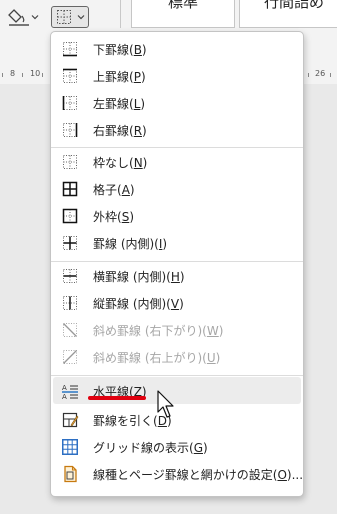 This screenshot has width=337, height=514. Describe the element at coordinates (70, 75) in the screenshot. I see `border-top-icon` at that location.